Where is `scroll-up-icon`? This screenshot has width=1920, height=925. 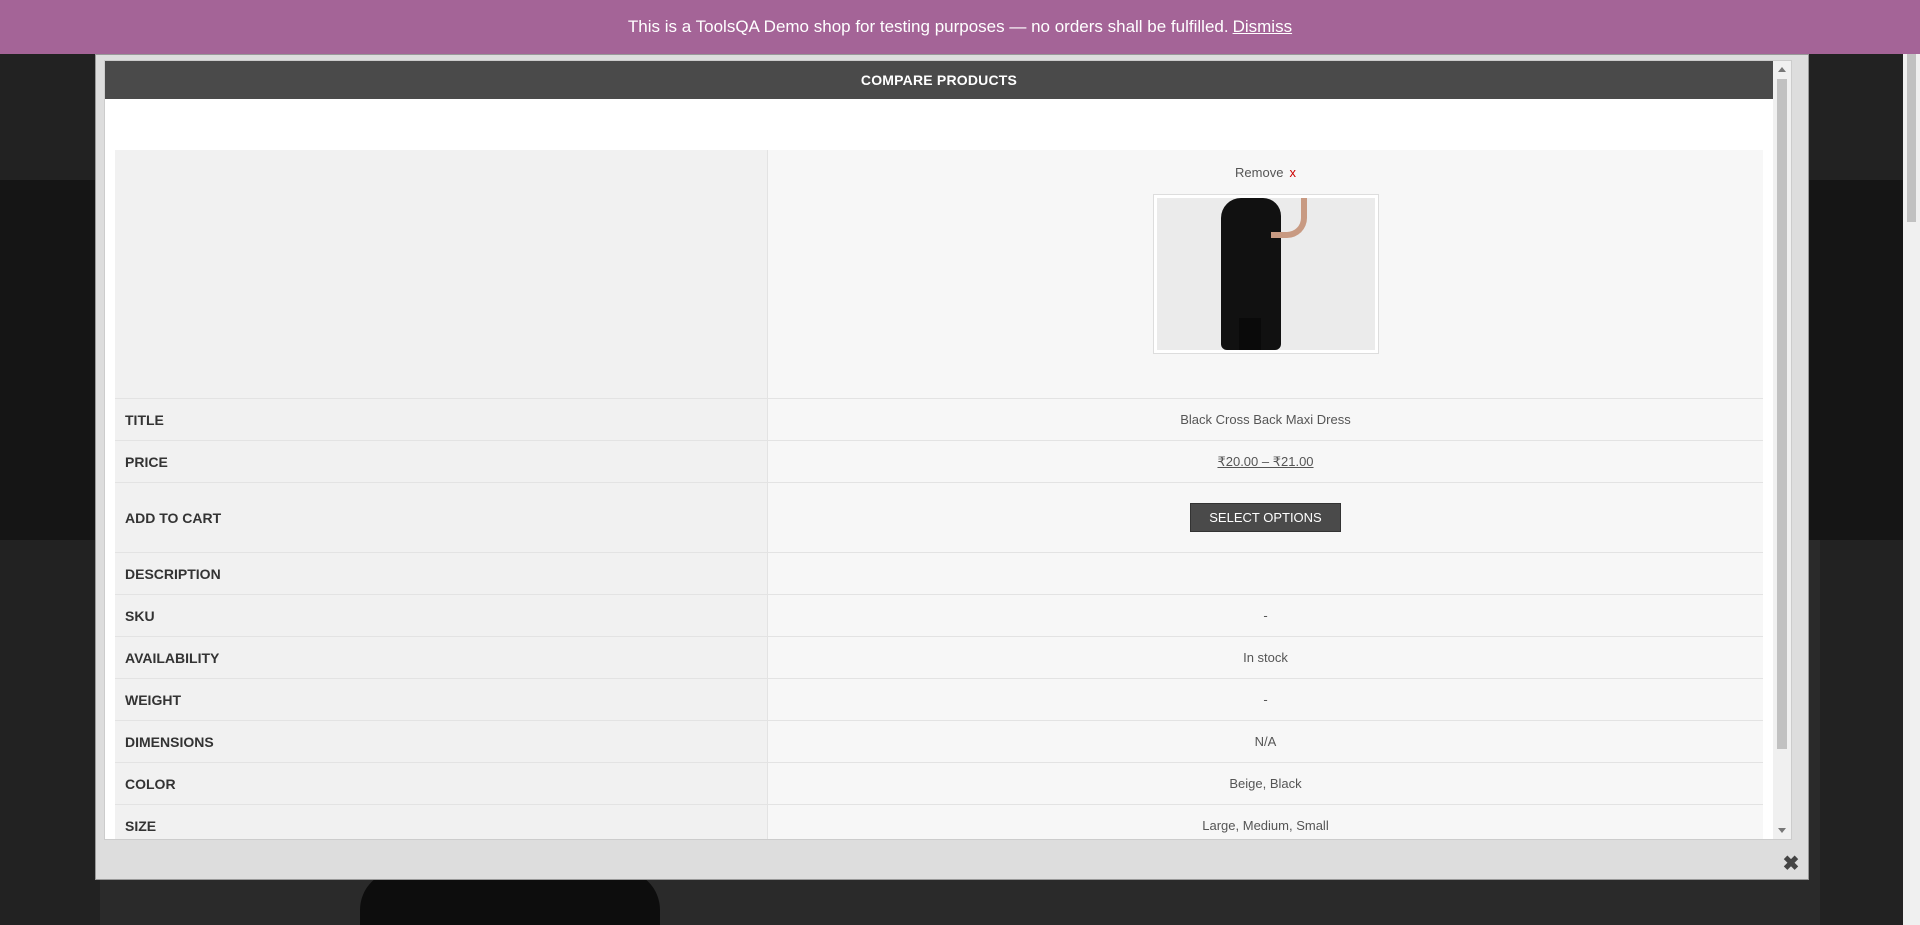
scroll-up-icon is located at coordinates (1782, 69).